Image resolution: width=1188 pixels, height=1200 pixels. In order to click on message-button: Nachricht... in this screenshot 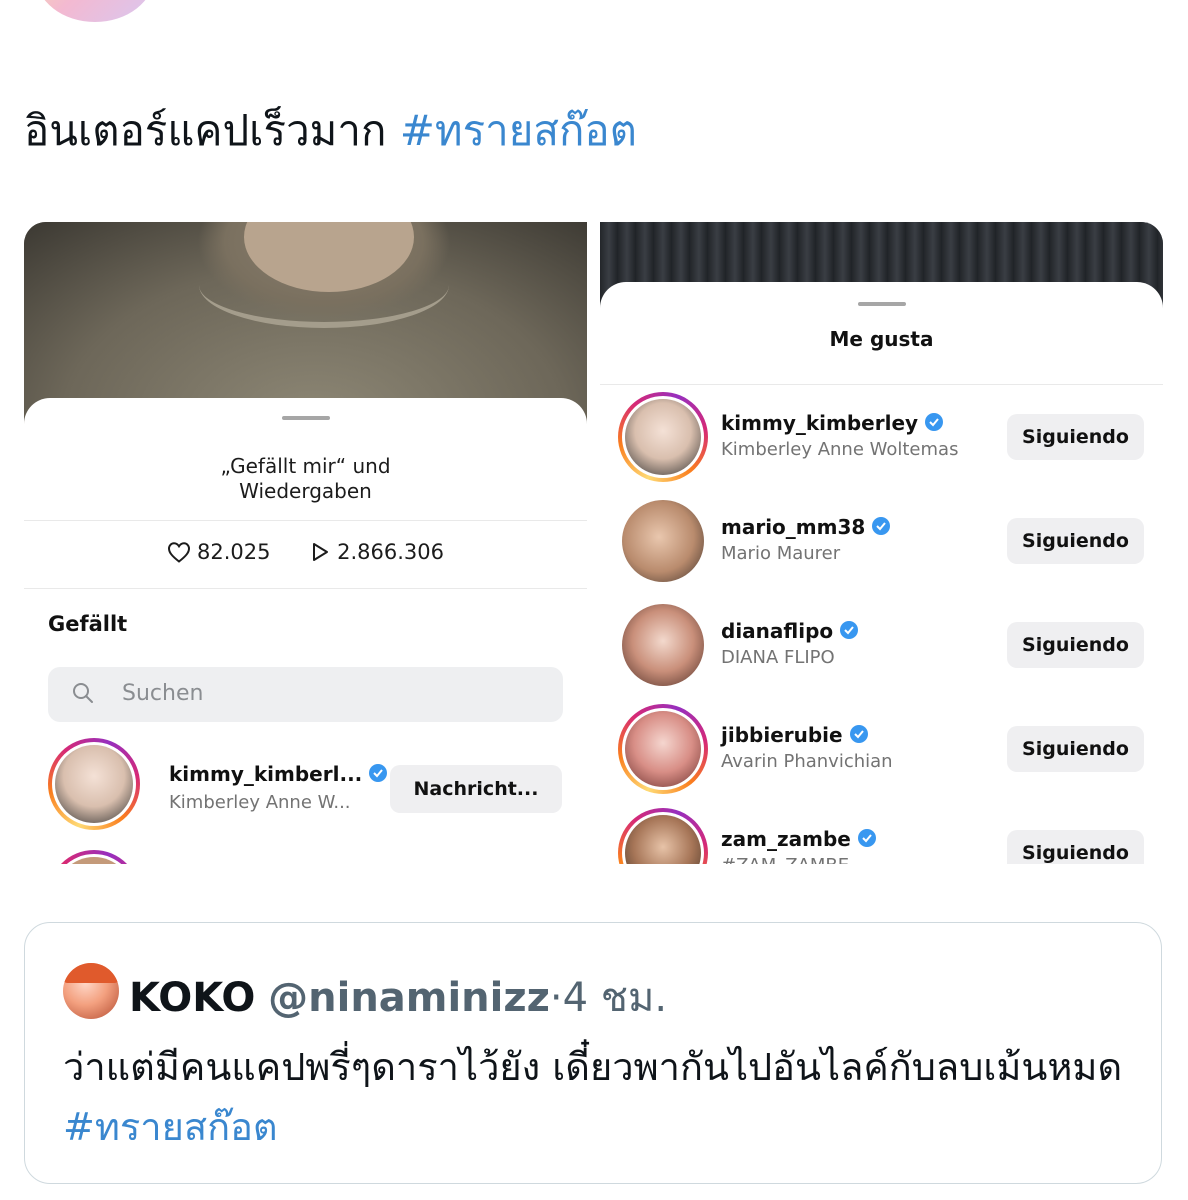, I will do `click(476, 789)`.